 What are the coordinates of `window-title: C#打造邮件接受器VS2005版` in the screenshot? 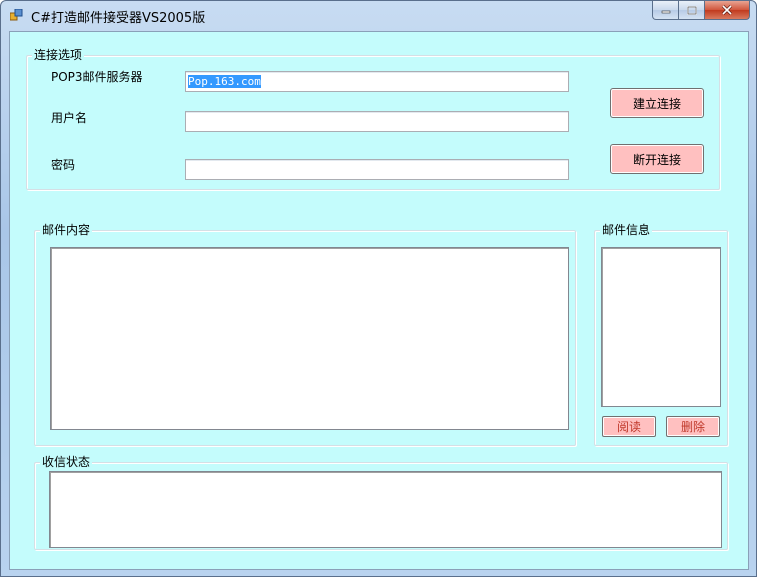 It's located at (118, 18).